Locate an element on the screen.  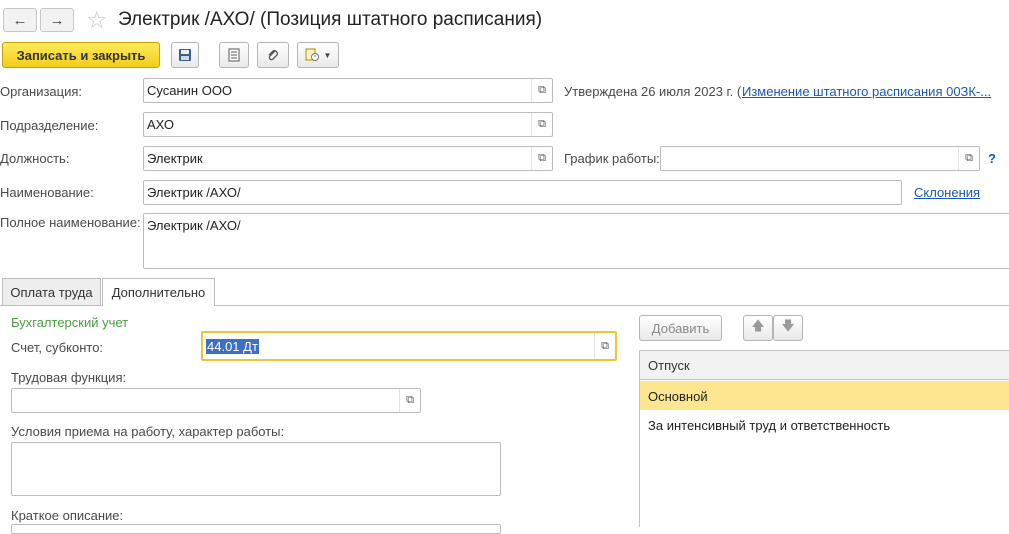
add-vacation-button: Добавить is located at coordinates (680, 328).